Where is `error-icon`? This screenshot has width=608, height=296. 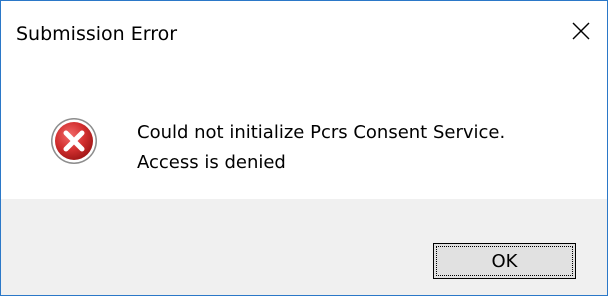
error-icon is located at coordinates (74, 141).